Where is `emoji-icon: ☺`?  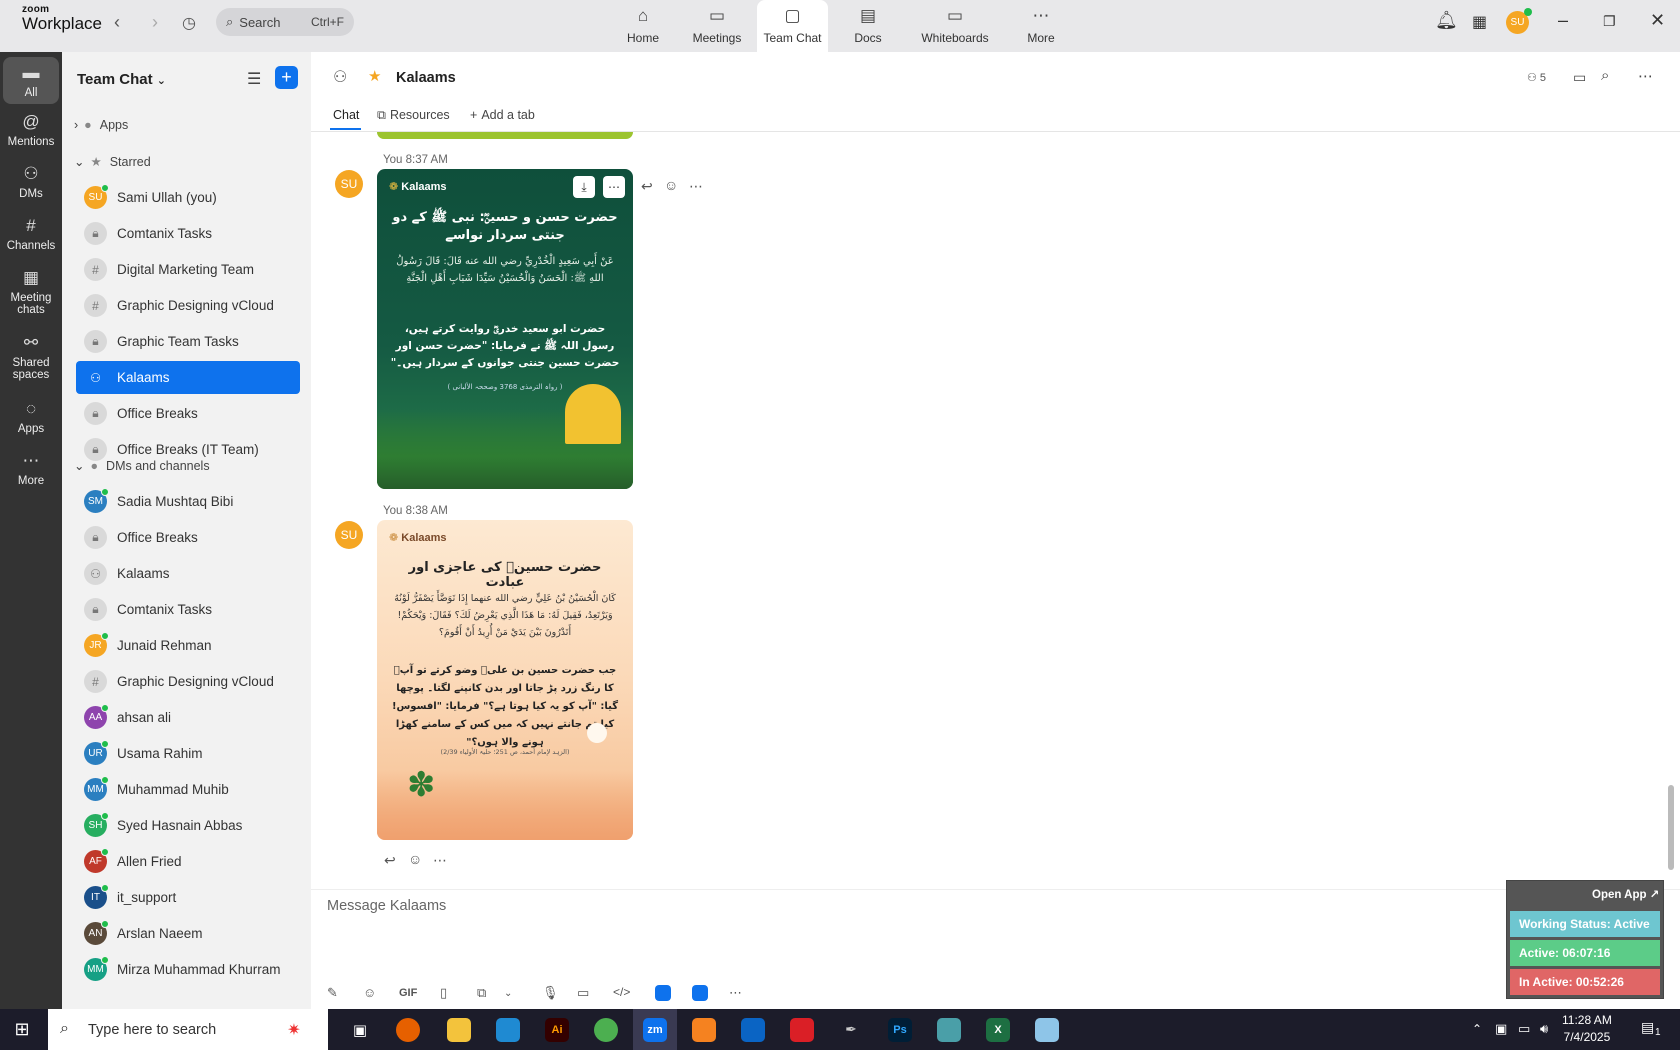 emoji-icon: ☺ is located at coordinates (369, 992).